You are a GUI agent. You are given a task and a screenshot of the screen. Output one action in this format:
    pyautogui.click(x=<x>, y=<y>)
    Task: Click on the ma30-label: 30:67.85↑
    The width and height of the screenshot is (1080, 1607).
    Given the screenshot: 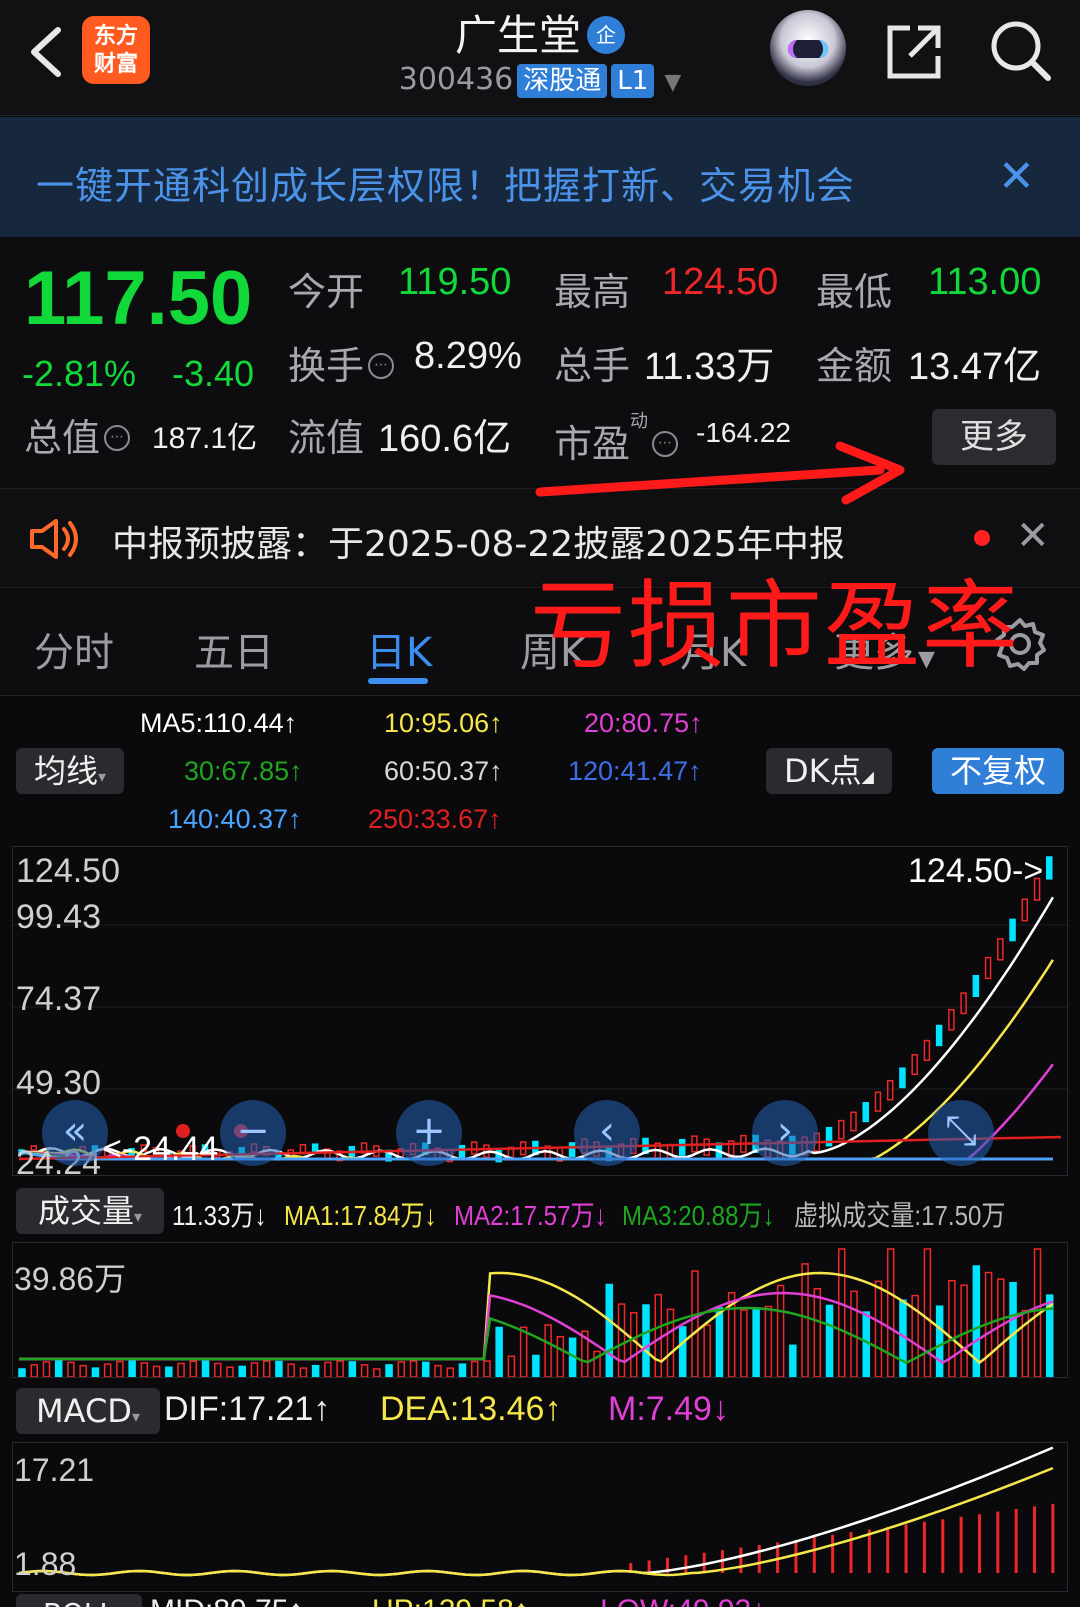 What is the action you would take?
    pyautogui.click(x=243, y=771)
    